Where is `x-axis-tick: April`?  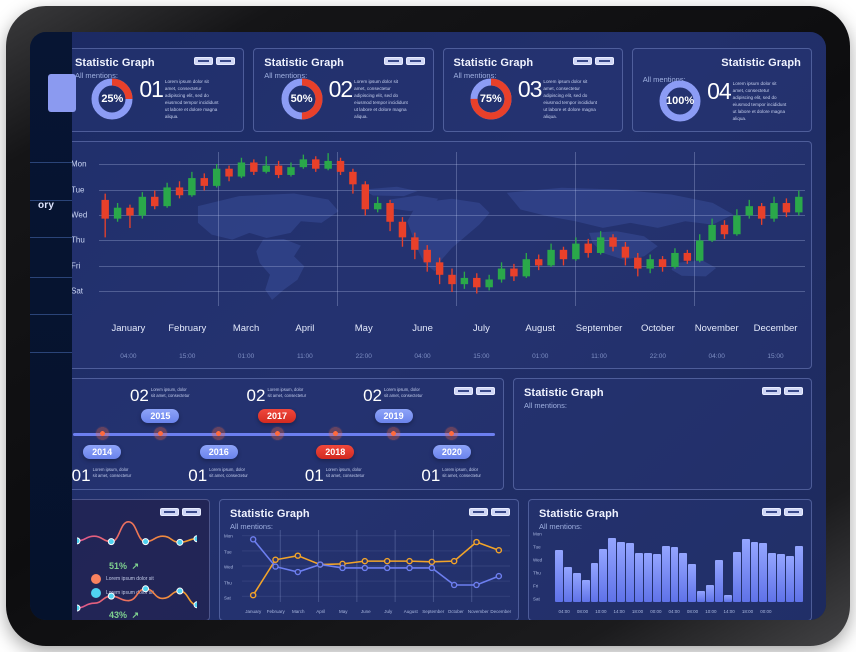
x-axis-tick: April is located at coordinates (321, 611).